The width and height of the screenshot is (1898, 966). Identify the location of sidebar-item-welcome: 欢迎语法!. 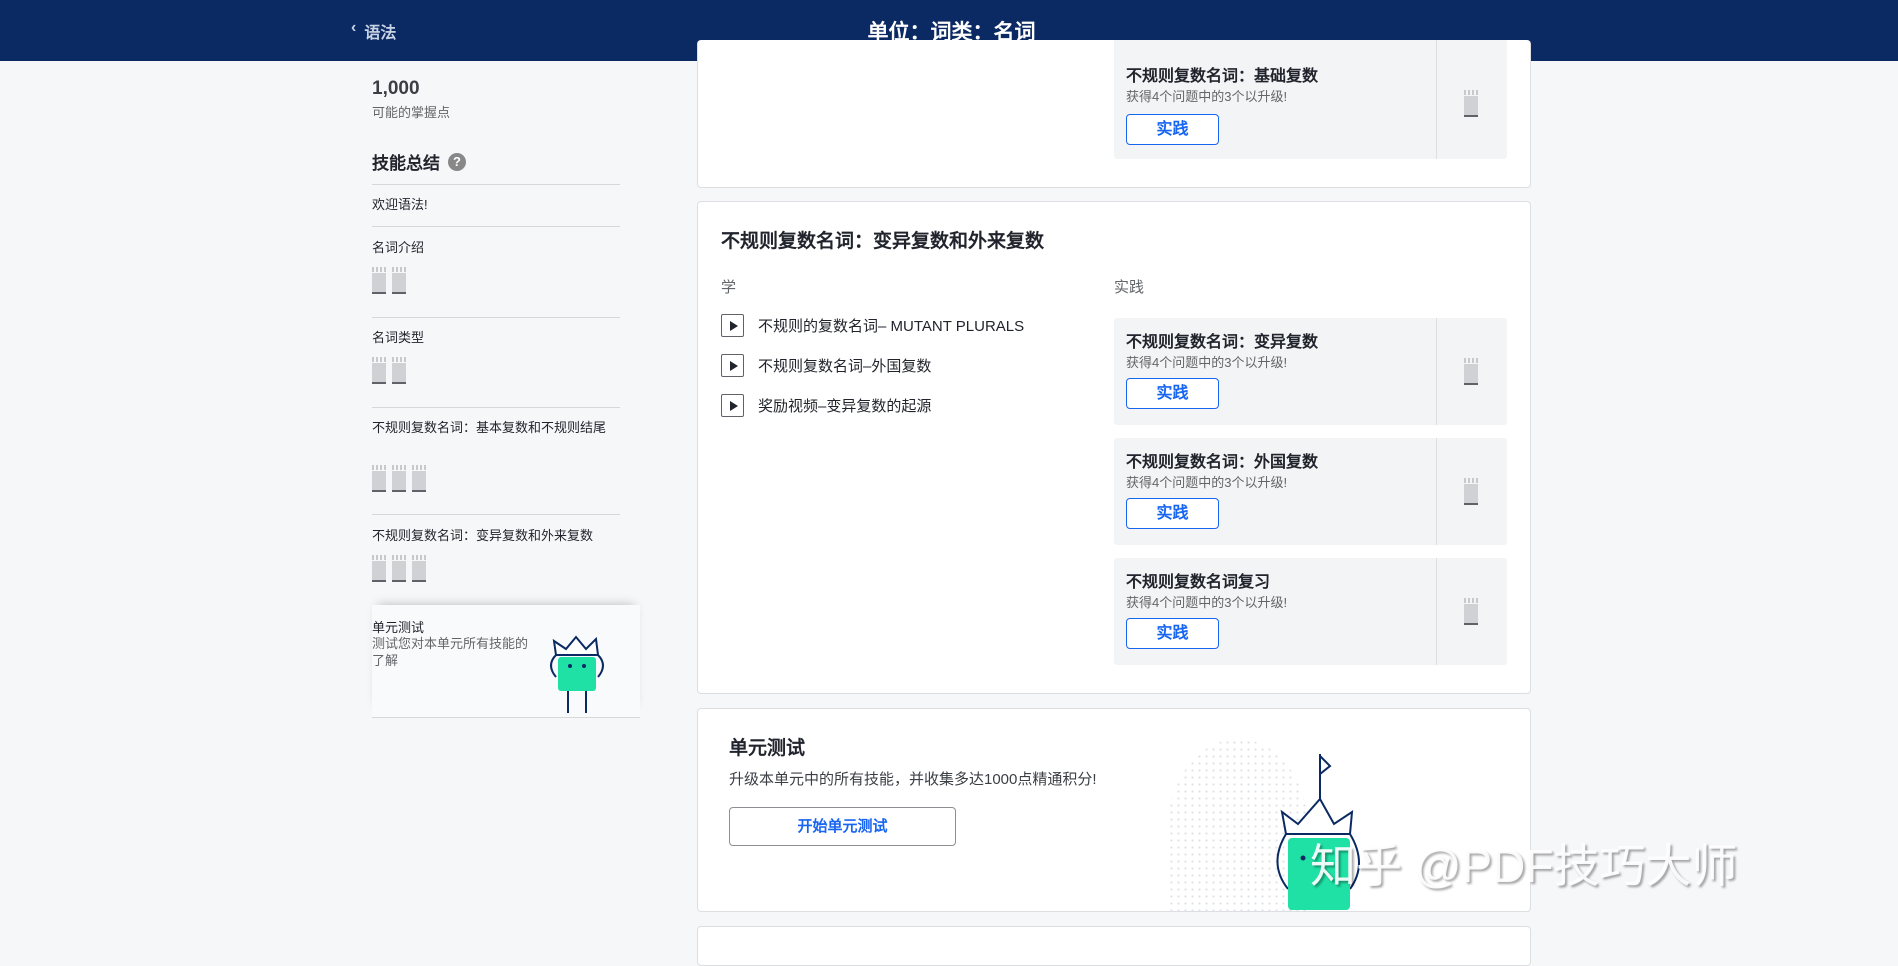
(496, 204).